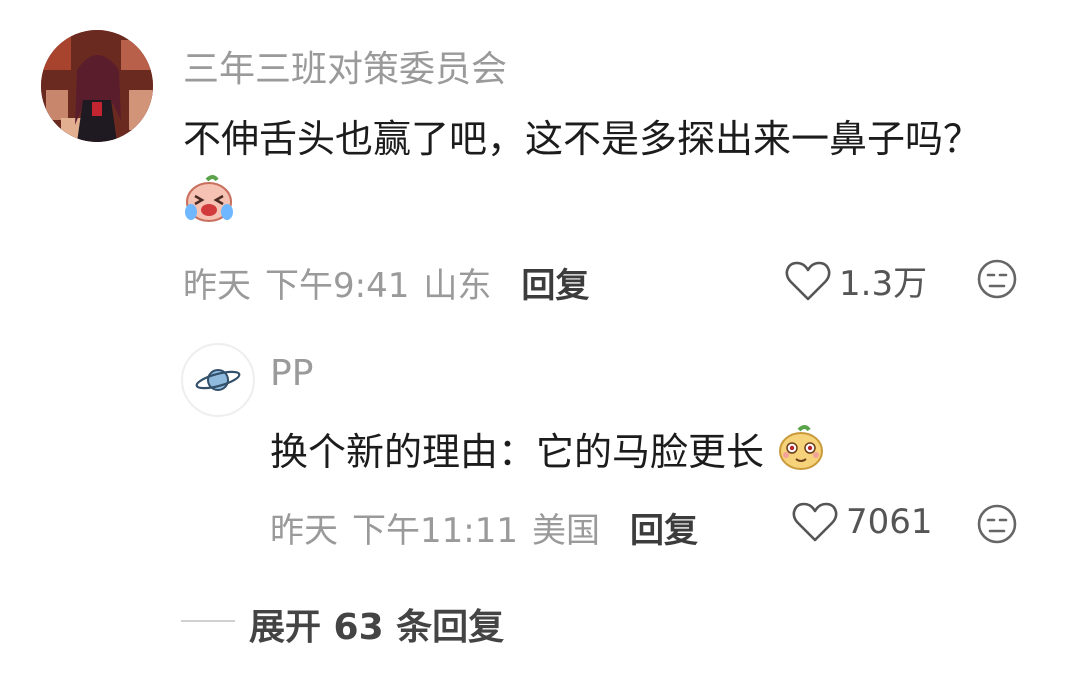  Describe the element at coordinates (435, 531) in the screenshot. I see `reply-time: 下午11:11` at that location.